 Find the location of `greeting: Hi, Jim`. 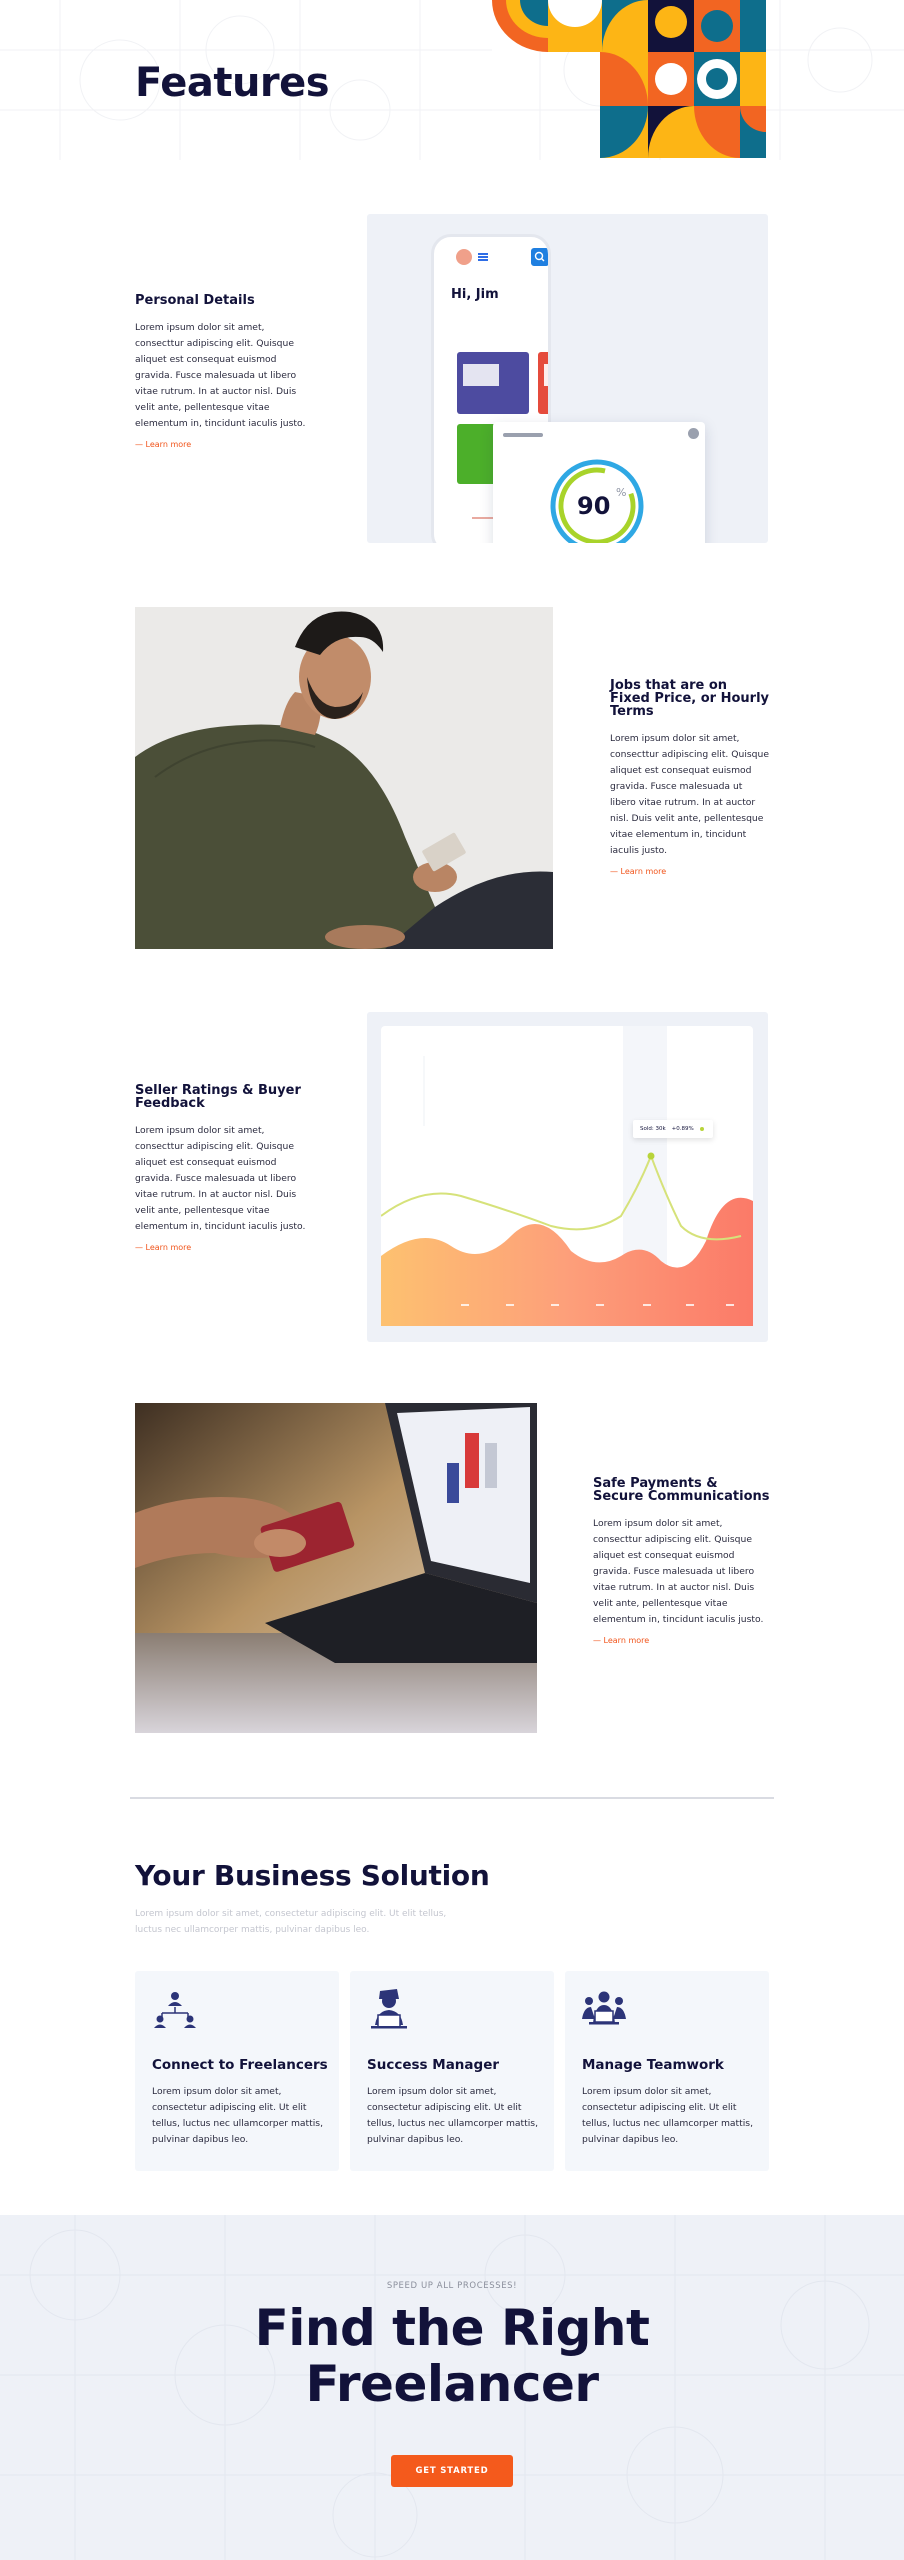

greeting: Hi, Jim is located at coordinates (475, 294).